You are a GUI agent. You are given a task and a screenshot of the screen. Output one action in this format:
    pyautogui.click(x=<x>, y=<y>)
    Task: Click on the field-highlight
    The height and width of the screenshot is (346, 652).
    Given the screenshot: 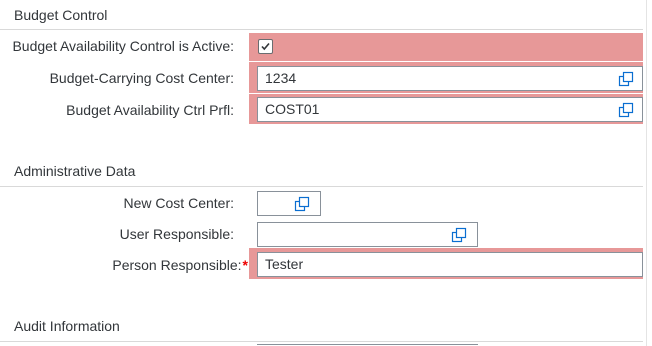 What is the action you would take?
    pyautogui.click(x=446, y=47)
    